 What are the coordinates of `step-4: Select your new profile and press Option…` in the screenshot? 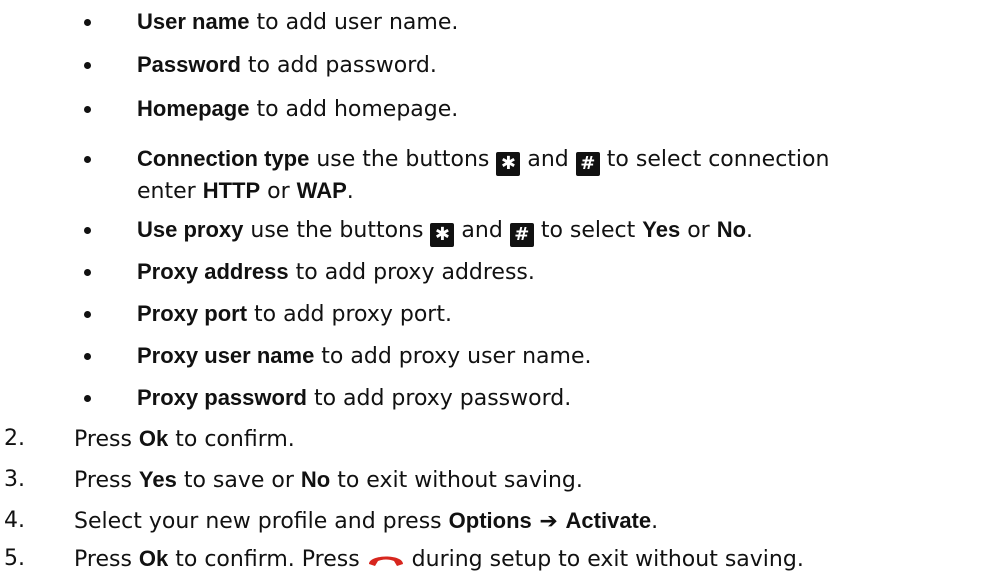 It's located at (366, 521).